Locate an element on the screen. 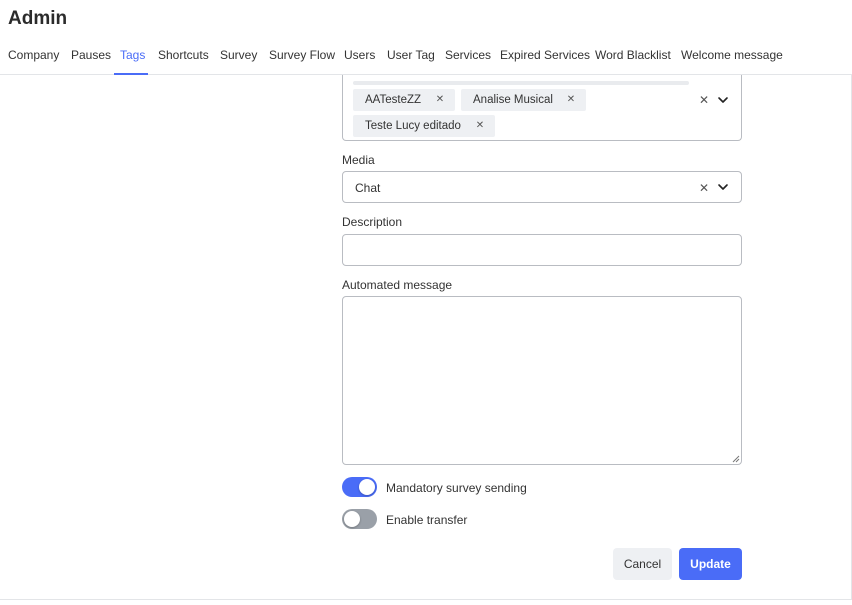  automated-message-label: Automated message is located at coordinates (397, 285).